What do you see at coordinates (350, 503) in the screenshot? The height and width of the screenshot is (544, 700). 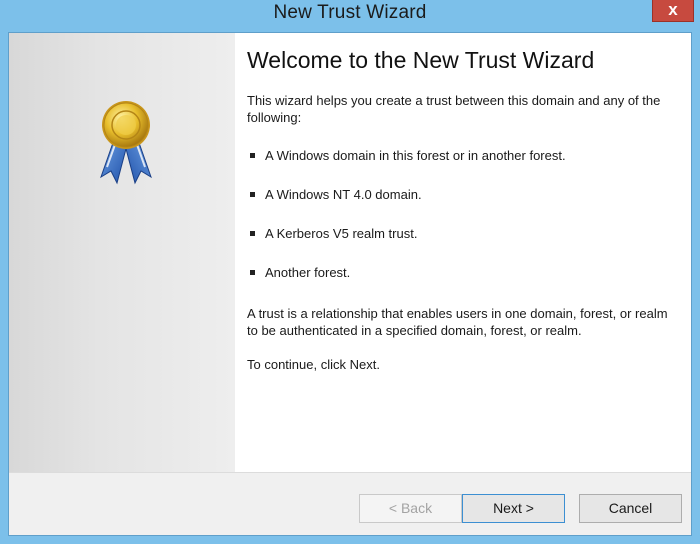 I see `button-bar: < Back Next > Cancel` at bounding box center [350, 503].